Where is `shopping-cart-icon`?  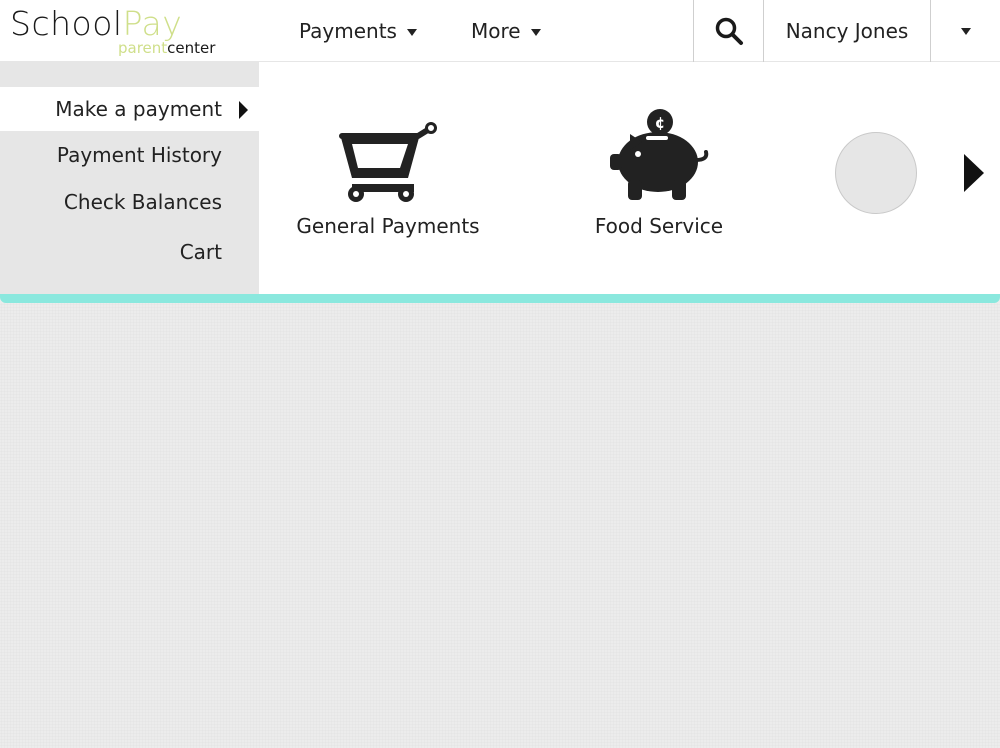
shopping-cart-icon is located at coordinates (388, 162).